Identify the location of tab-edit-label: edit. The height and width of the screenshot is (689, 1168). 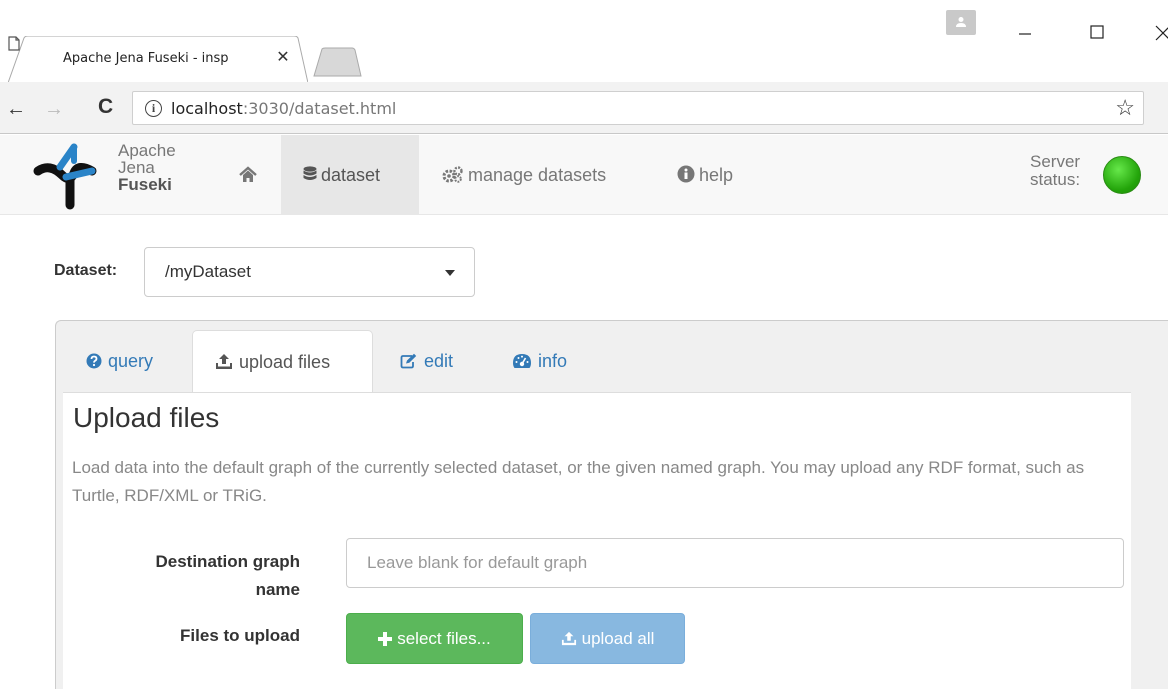
(439, 361).